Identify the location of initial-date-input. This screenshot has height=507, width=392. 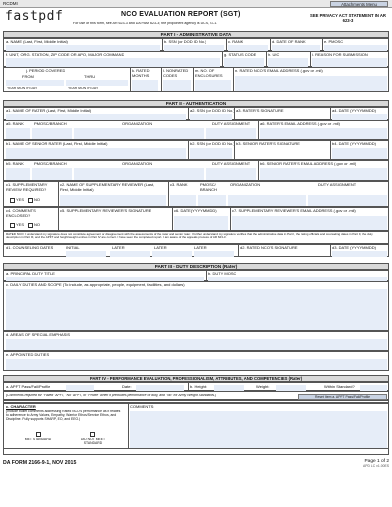
(86, 254).